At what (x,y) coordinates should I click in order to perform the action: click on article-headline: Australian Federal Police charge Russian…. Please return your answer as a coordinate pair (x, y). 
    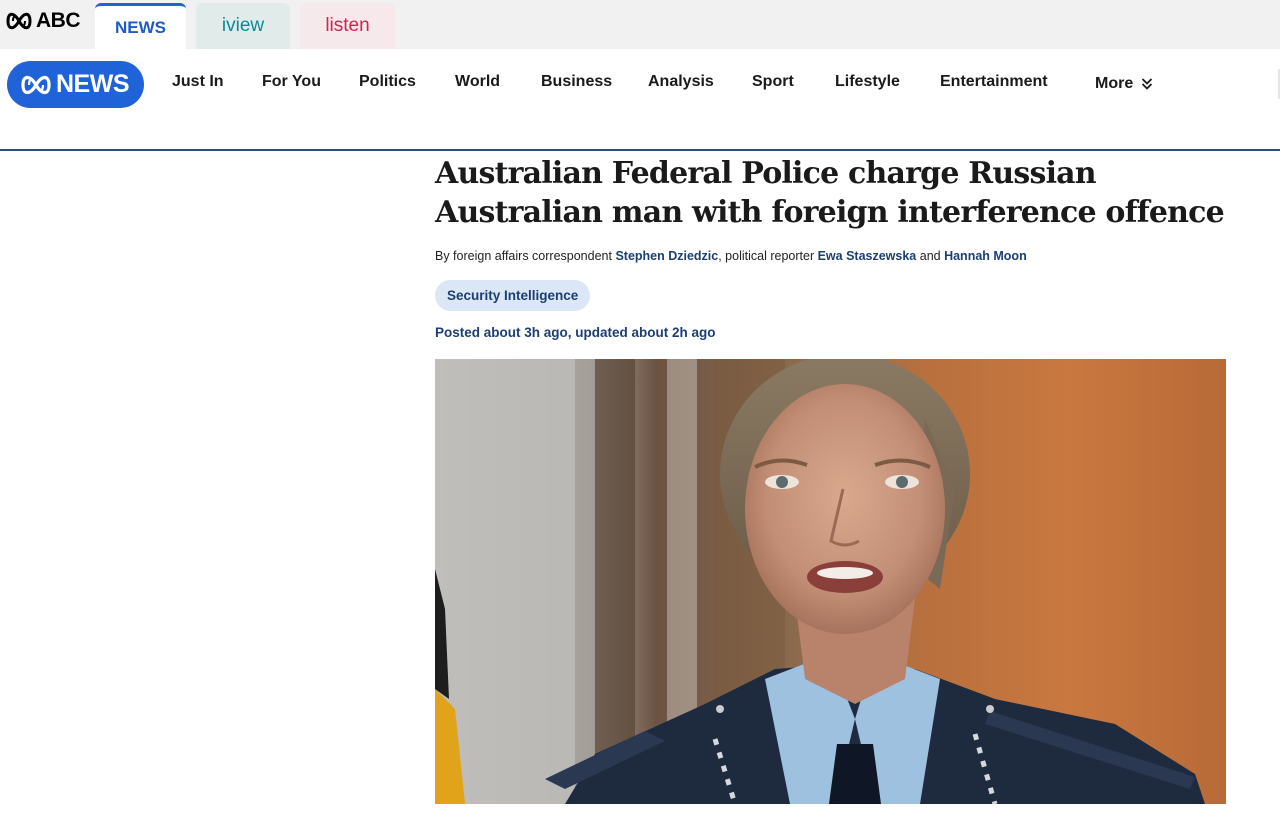
    Looking at the image, I should click on (830, 193).